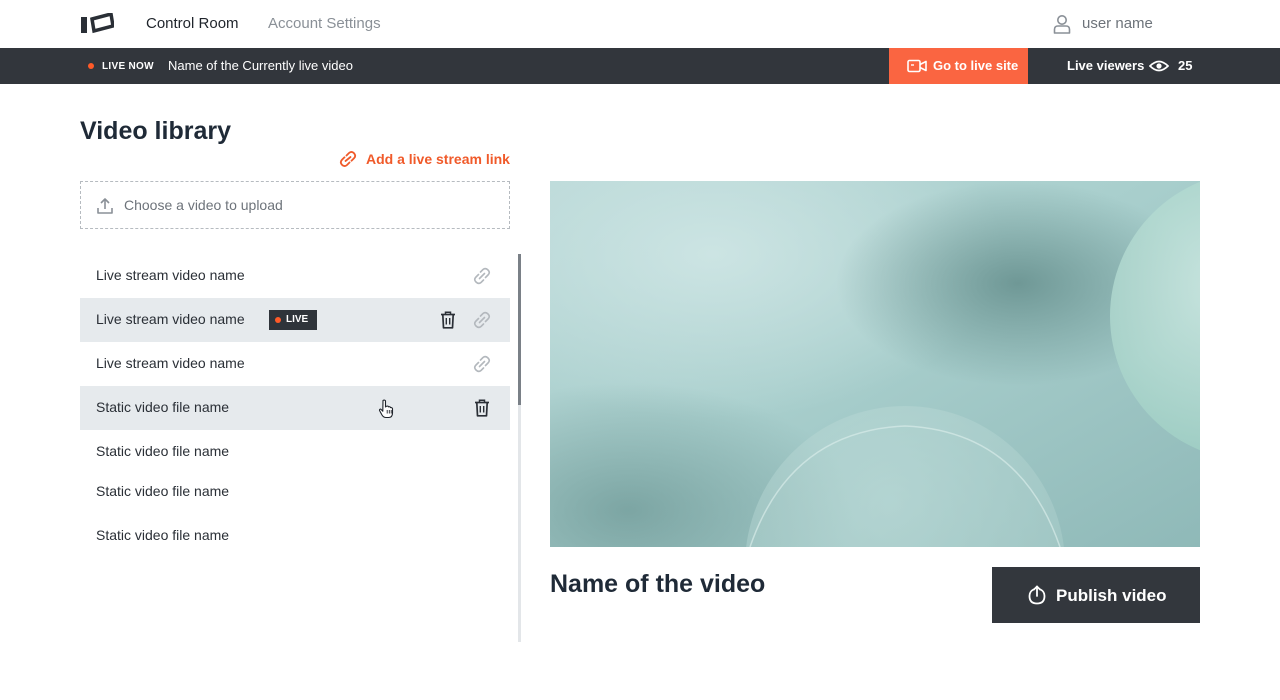 This screenshot has height=700, width=1280. What do you see at coordinates (1037, 595) in the screenshot?
I see `publish-icon` at bounding box center [1037, 595].